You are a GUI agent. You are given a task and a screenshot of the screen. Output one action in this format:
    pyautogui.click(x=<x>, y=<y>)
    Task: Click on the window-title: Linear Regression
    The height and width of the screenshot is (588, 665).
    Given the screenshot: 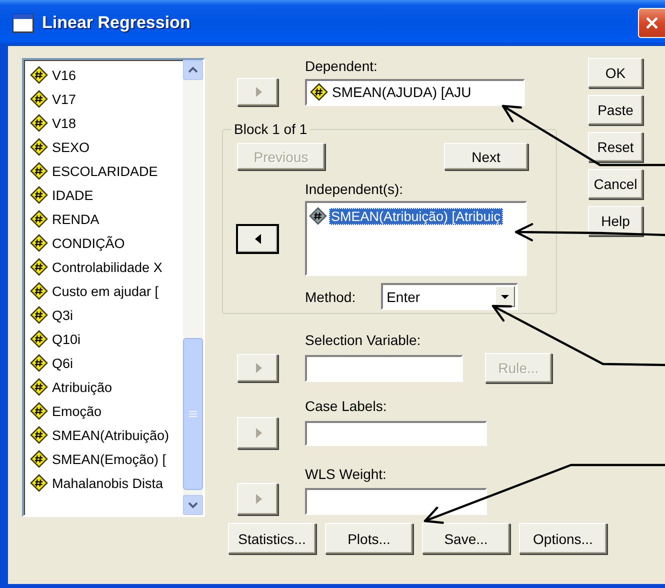 What is the action you would take?
    pyautogui.click(x=116, y=23)
    